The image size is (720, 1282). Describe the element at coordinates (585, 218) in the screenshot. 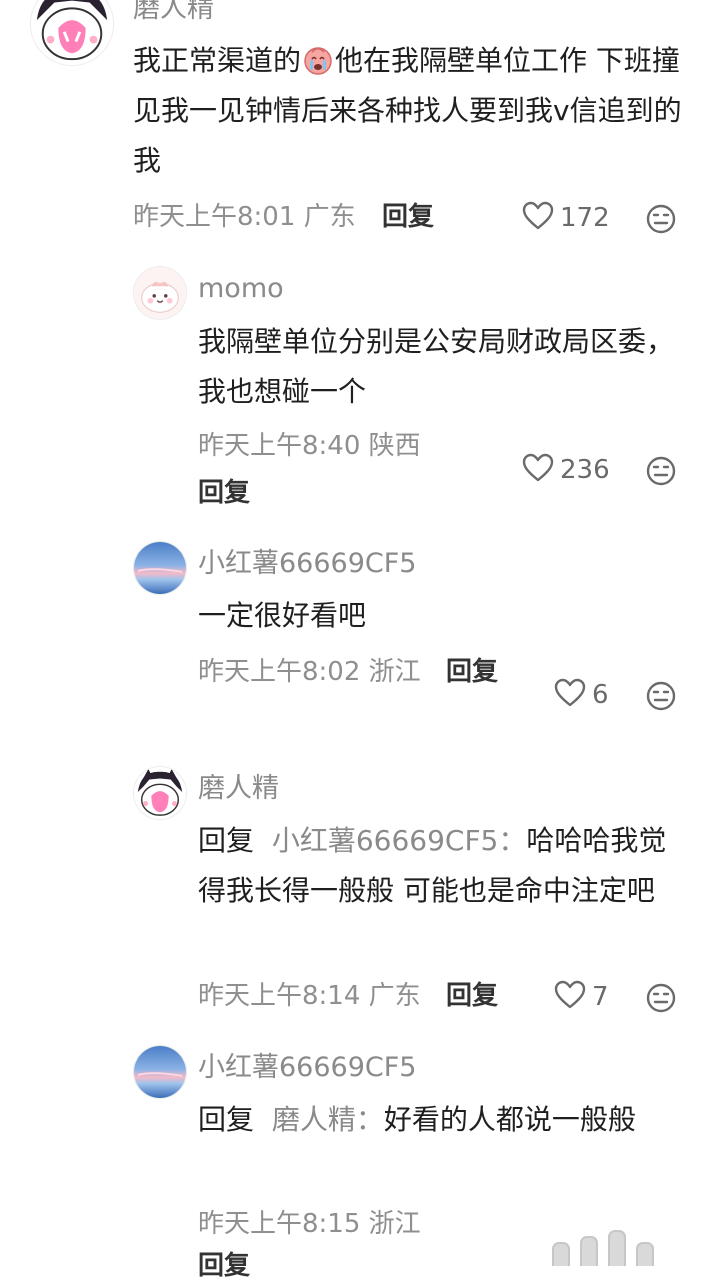

I see `like-count: 172` at that location.